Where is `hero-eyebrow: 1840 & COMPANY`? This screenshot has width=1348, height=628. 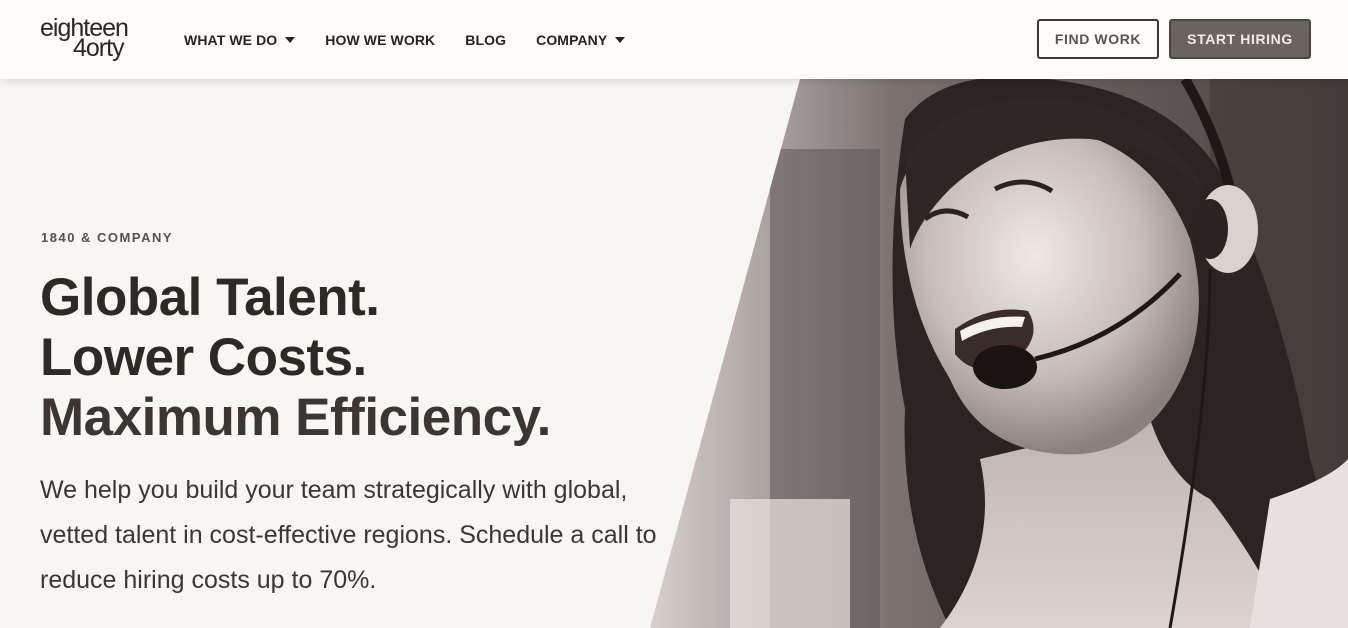 hero-eyebrow: 1840 & COMPANY is located at coordinates (107, 237).